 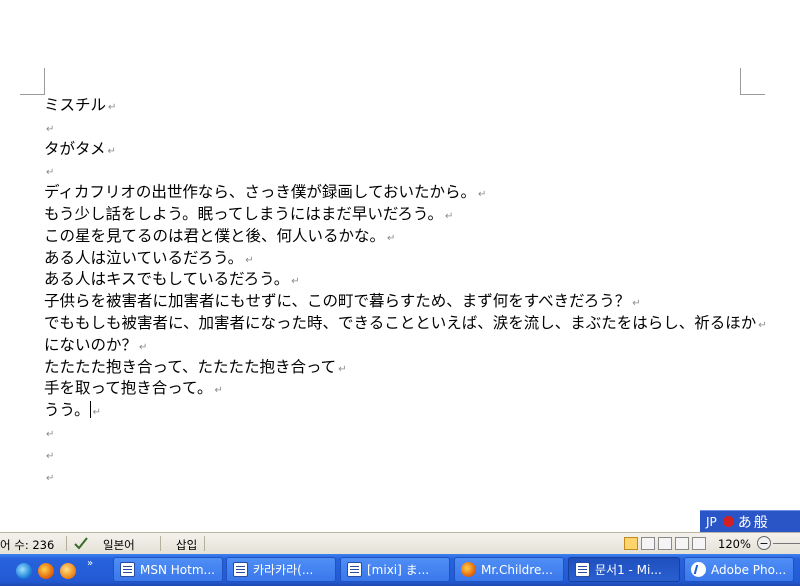 I want to click on ime-input-mode: あ, so click(x=745, y=522).